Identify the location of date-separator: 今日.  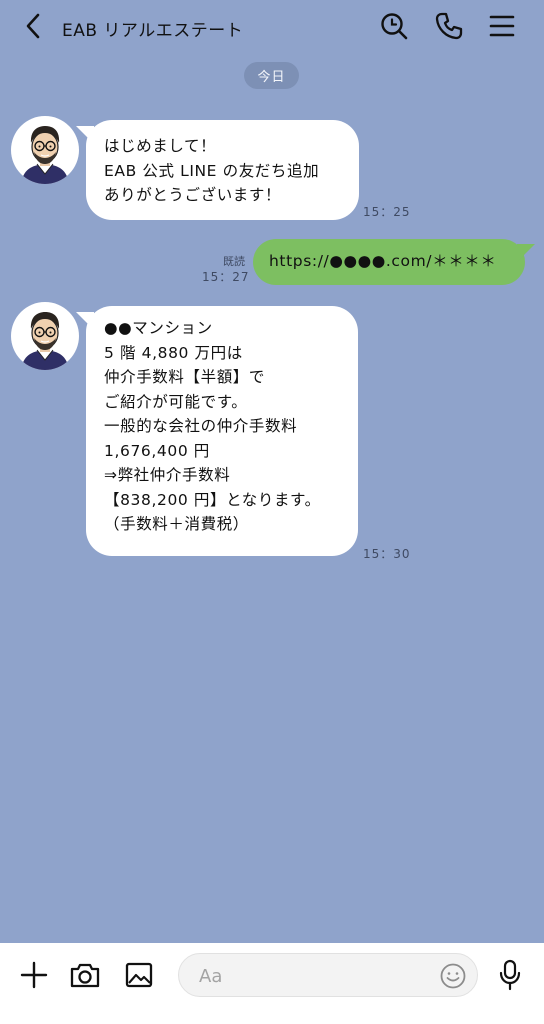
(271, 75).